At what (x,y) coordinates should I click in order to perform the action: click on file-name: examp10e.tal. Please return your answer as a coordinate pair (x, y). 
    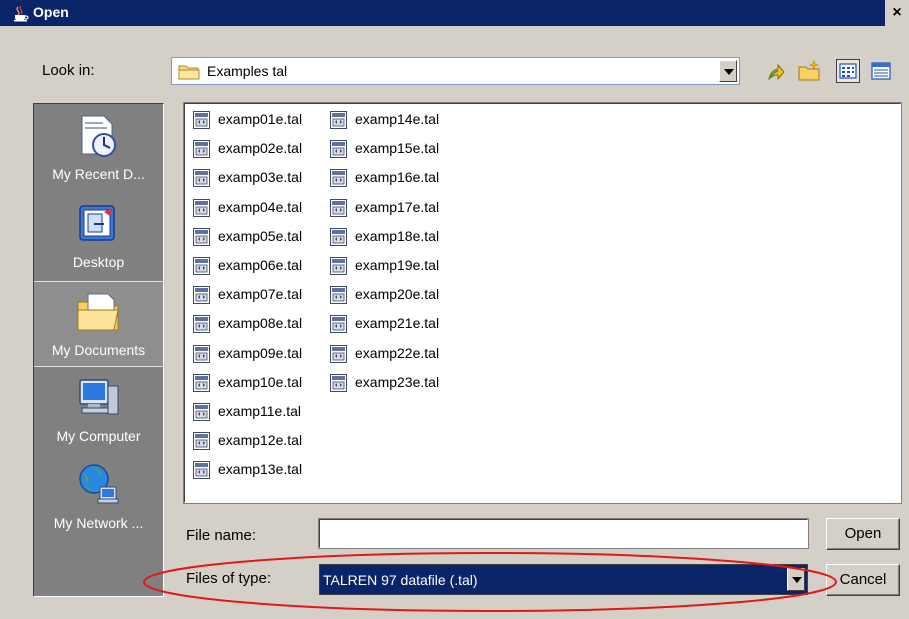
    Looking at the image, I should click on (260, 381).